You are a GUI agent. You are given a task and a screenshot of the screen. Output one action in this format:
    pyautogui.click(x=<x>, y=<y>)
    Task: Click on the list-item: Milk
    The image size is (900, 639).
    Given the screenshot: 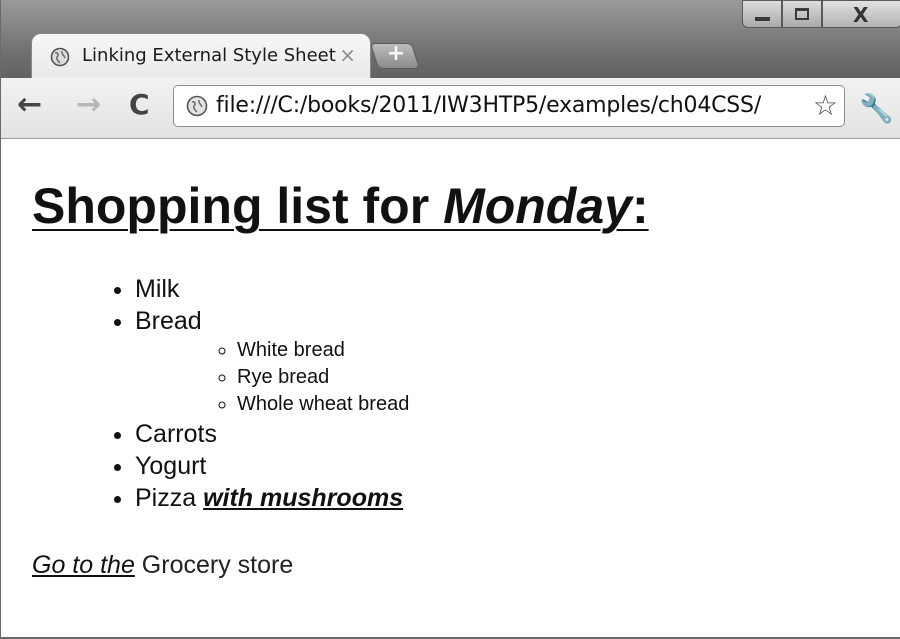 What is the action you would take?
    pyautogui.click(x=272, y=289)
    